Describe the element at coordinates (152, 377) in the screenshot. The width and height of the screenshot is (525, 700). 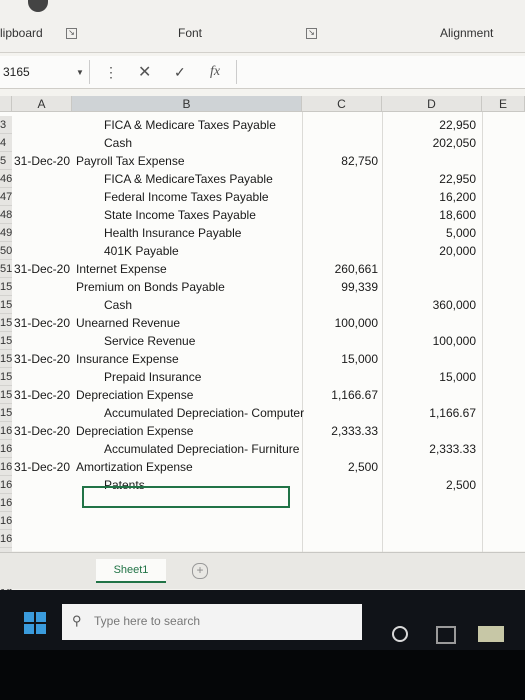
I see `cell-account: Prepaid Insurance` at that location.